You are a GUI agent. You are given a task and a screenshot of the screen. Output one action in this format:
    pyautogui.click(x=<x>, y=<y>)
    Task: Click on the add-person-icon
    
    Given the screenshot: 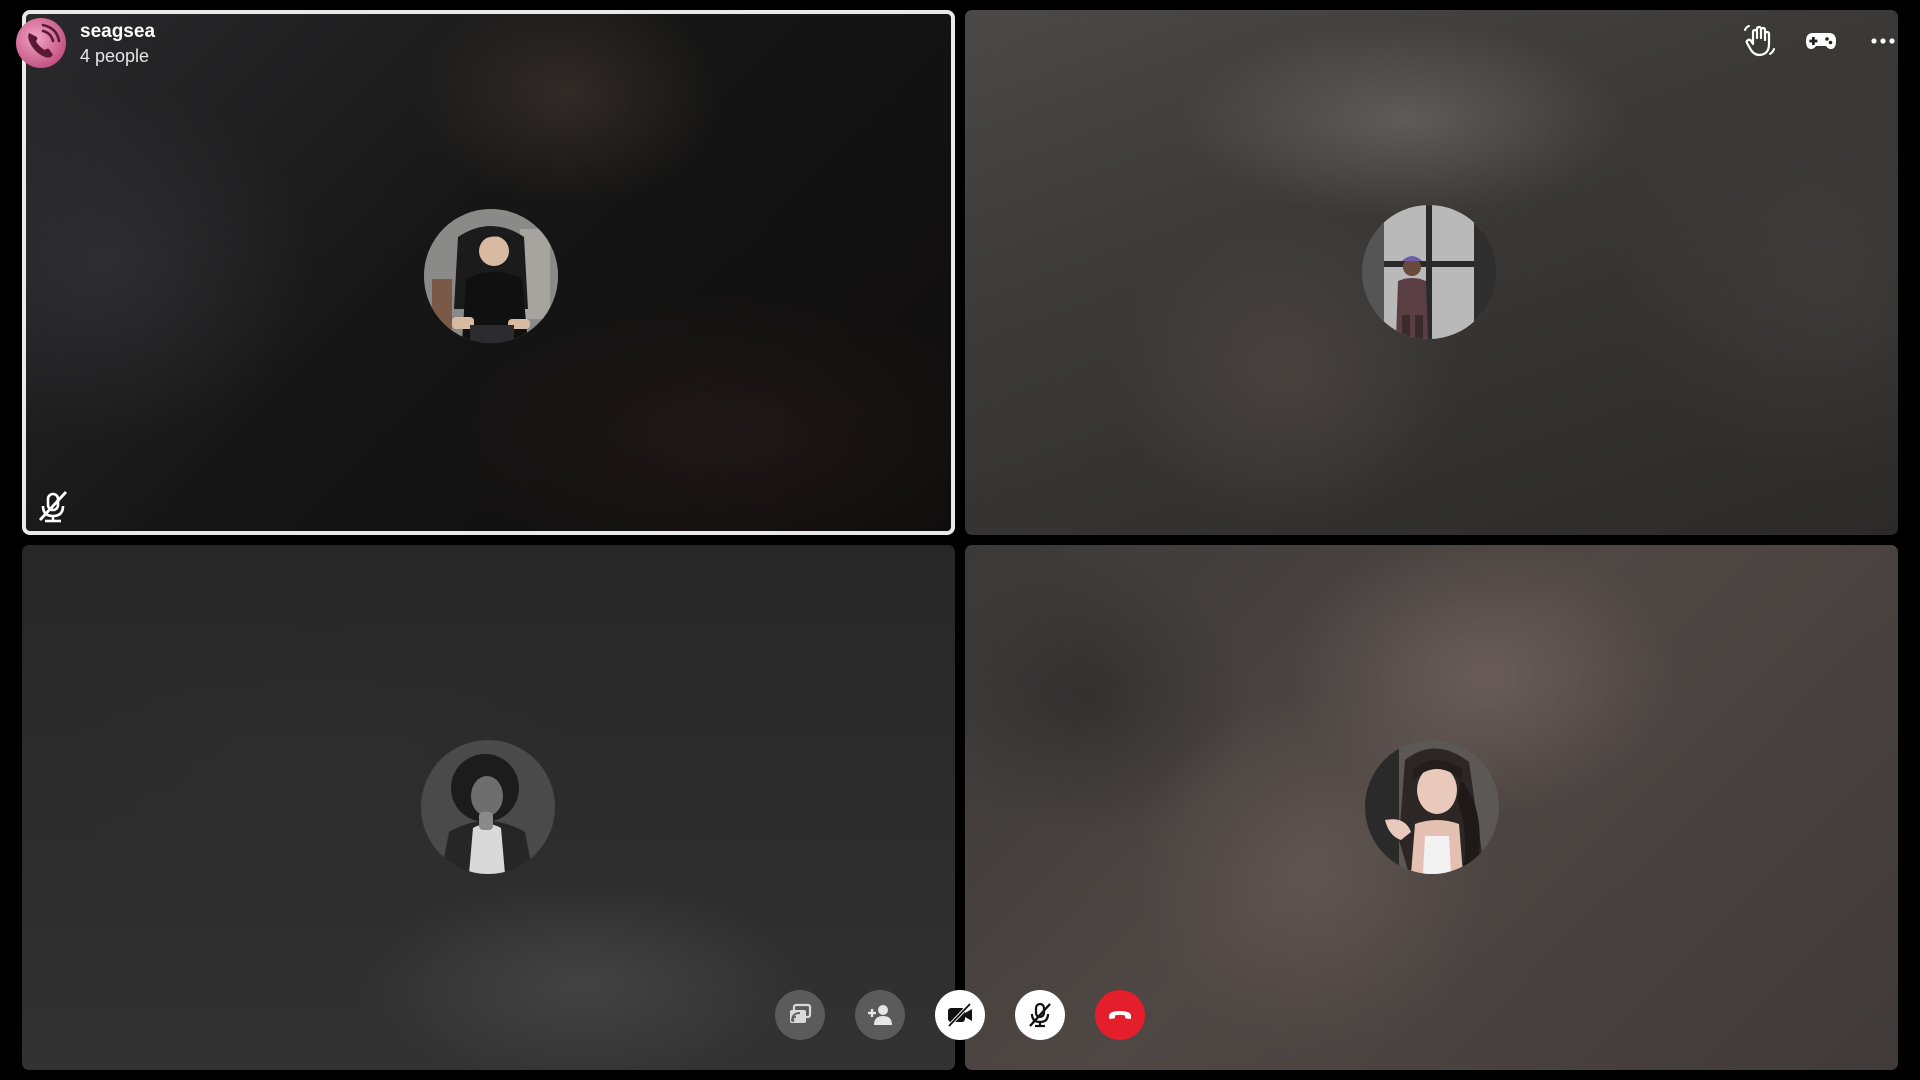 What is the action you would take?
    pyautogui.click(x=880, y=1015)
    